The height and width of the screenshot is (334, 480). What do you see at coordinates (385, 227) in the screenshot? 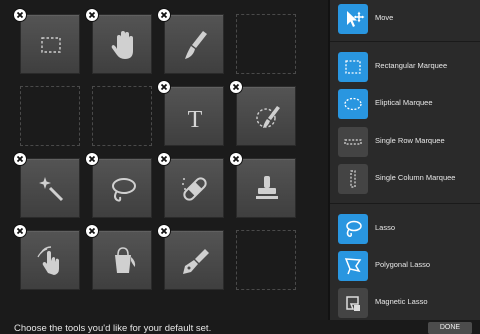
I see `tool-list-label: Lasso` at bounding box center [385, 227].